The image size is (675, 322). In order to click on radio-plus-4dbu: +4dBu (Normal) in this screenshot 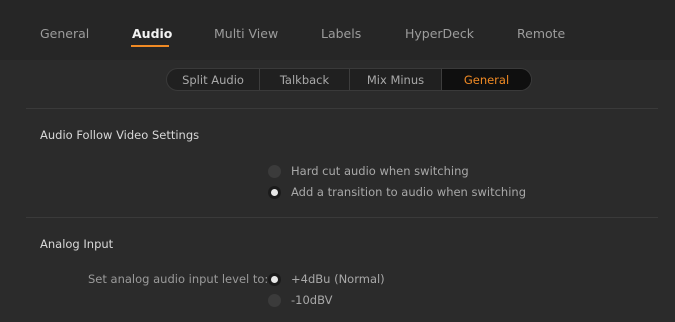, I will do `click(326, 279)`.